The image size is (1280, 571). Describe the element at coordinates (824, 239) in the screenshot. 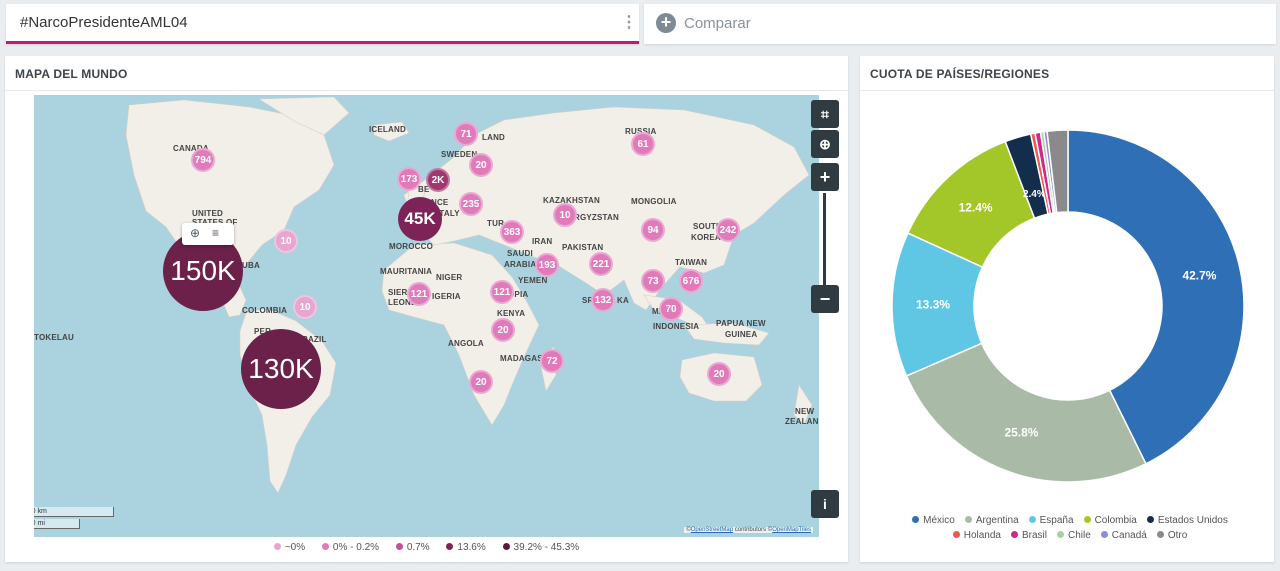

I see `zoom-slider` at that location.